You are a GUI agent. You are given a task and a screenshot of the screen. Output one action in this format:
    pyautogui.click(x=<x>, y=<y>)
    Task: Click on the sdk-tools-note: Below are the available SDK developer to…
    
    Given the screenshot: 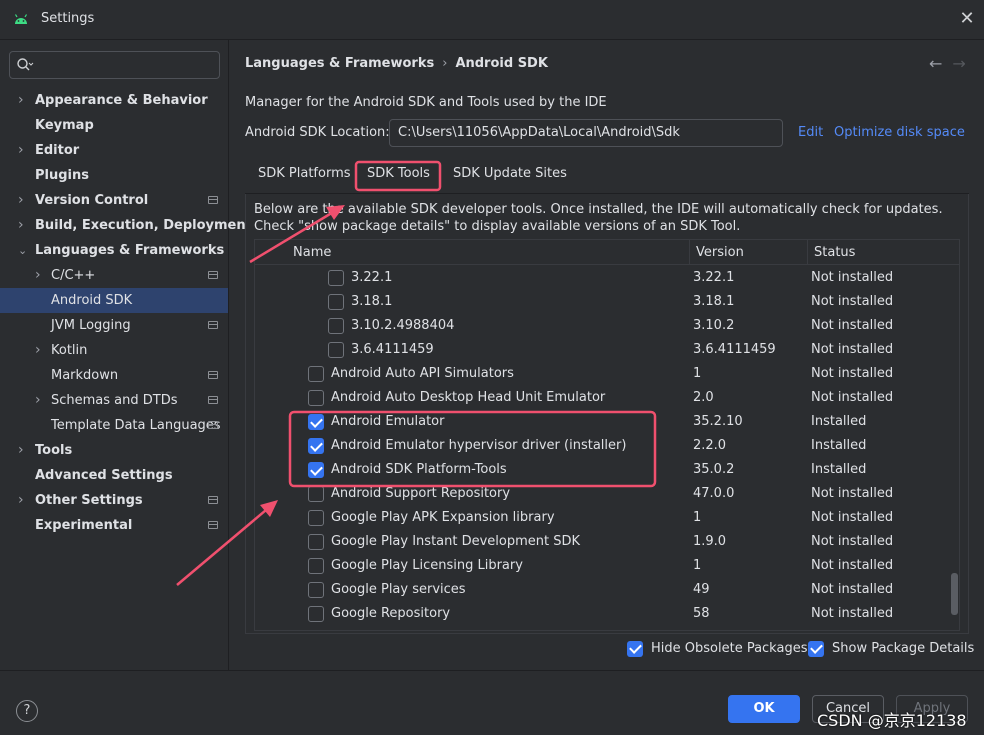 What is the action you would take?
    pyautogui.click(x=598, y=218)
    